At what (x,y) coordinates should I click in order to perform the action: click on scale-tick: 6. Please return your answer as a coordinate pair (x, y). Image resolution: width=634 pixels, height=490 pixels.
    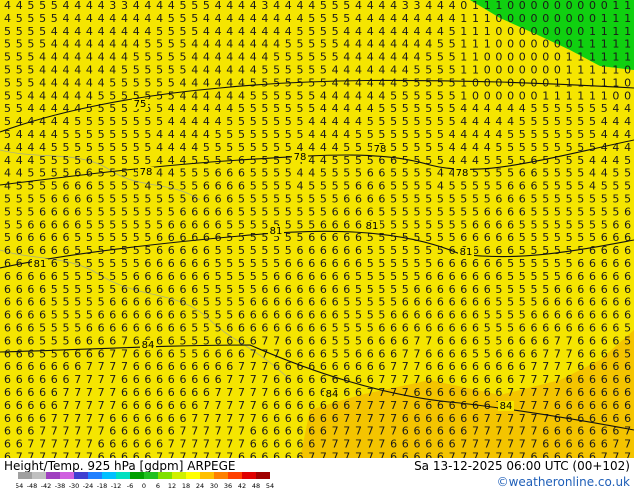
    Looking at the image, I should click on (158, 486).